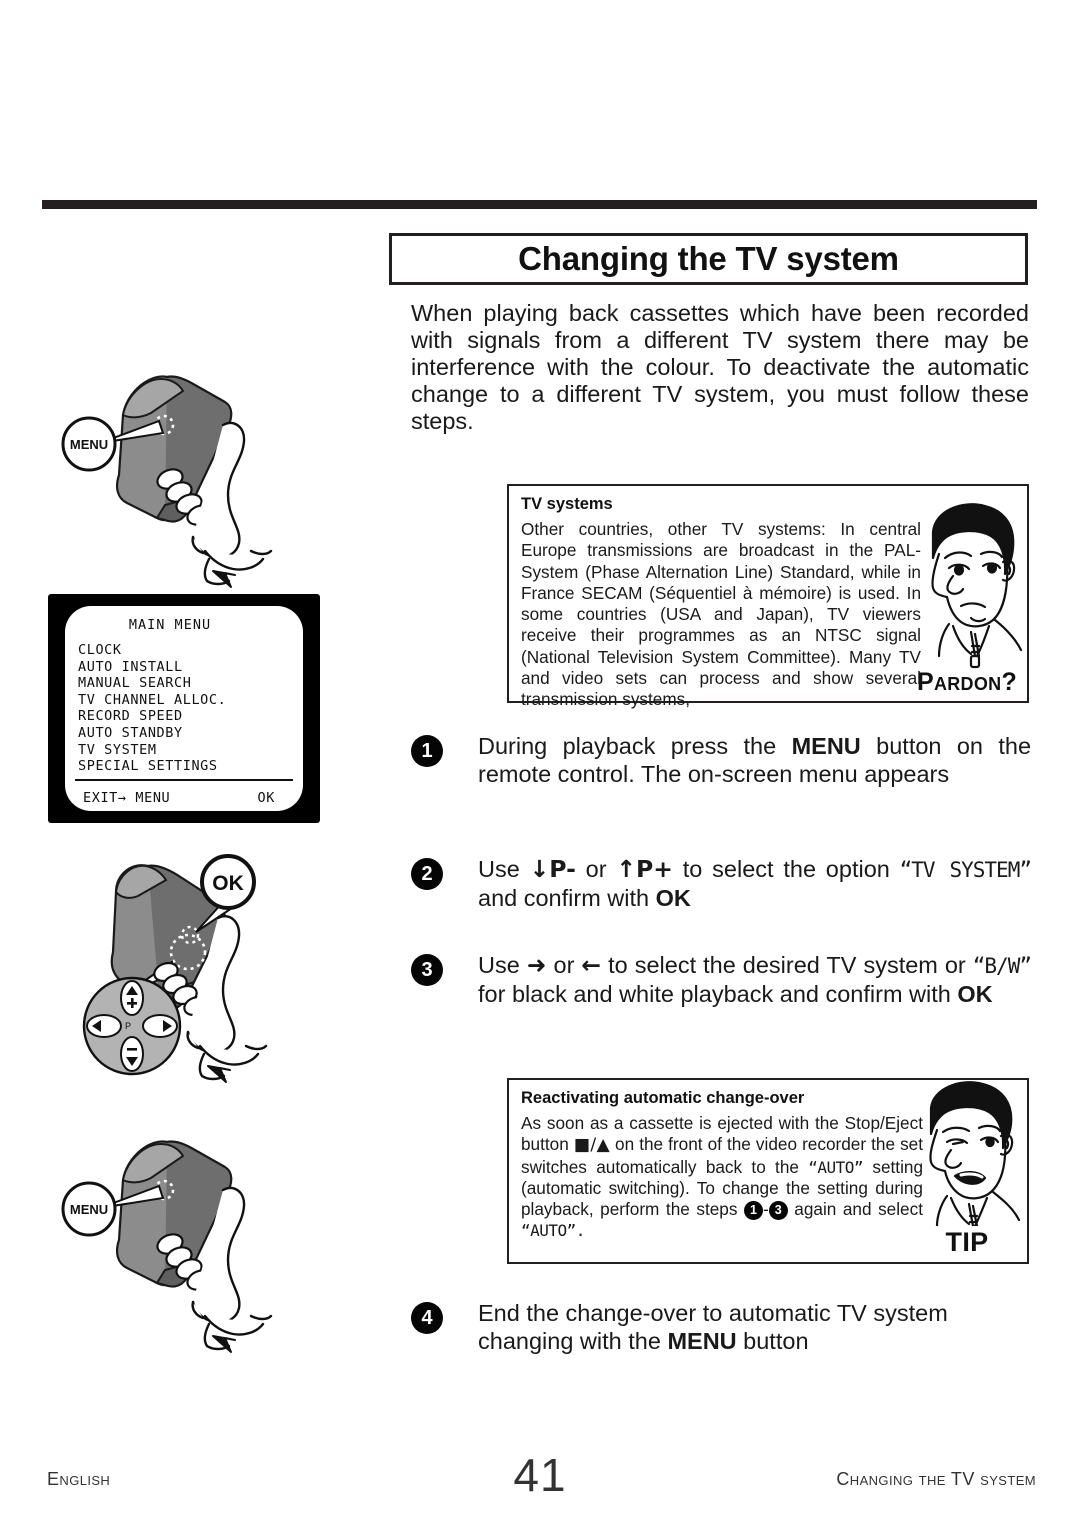  What do you see at coordinates (190, 733) in the screenshot?
I see `osd-item-auto-standby: AUTO STANDBY` at bounding box center [190, 733].